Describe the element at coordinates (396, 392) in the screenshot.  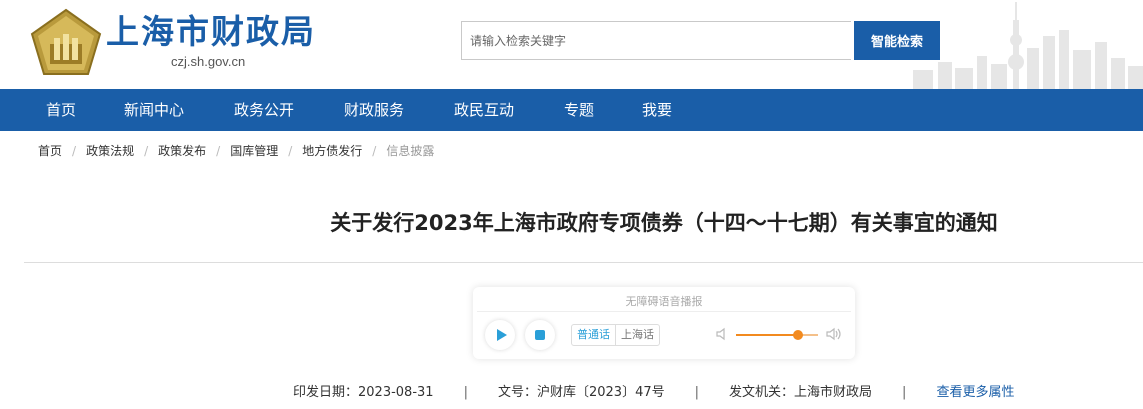
I see `issue-date: 2023-08-31` at that location.